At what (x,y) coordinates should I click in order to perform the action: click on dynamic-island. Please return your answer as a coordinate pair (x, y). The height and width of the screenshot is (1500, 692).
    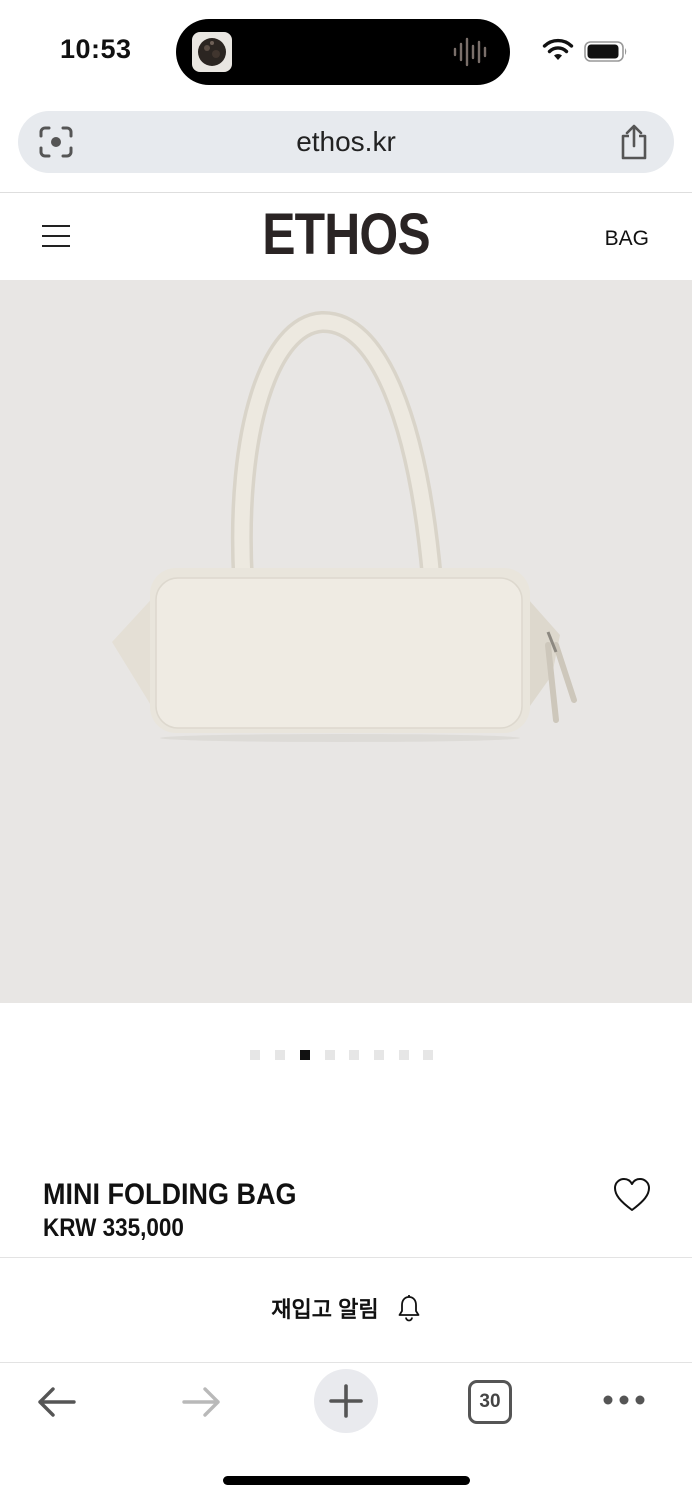
    Looking at the image, I should click on (343, 52).